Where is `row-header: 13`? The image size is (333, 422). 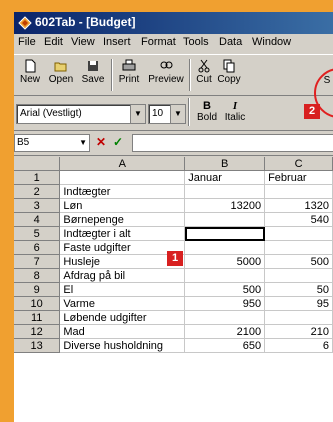
row-header: 13 is located at coordinates (37, 345).